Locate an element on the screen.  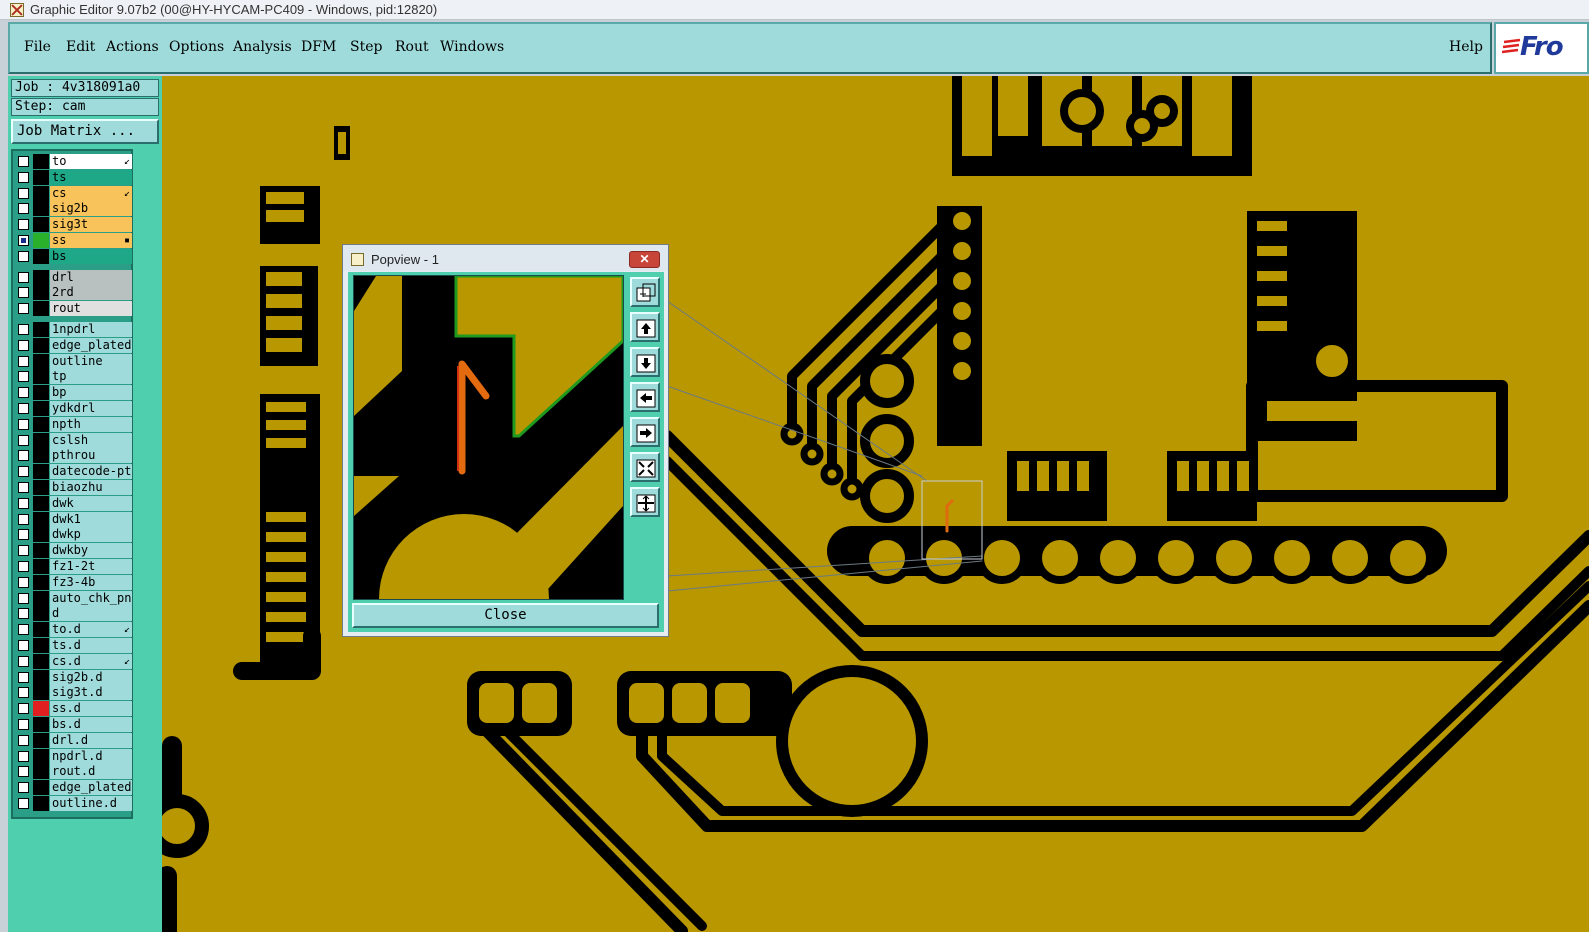
layer-name: 1npdrl is located at coordinates (91, 329).